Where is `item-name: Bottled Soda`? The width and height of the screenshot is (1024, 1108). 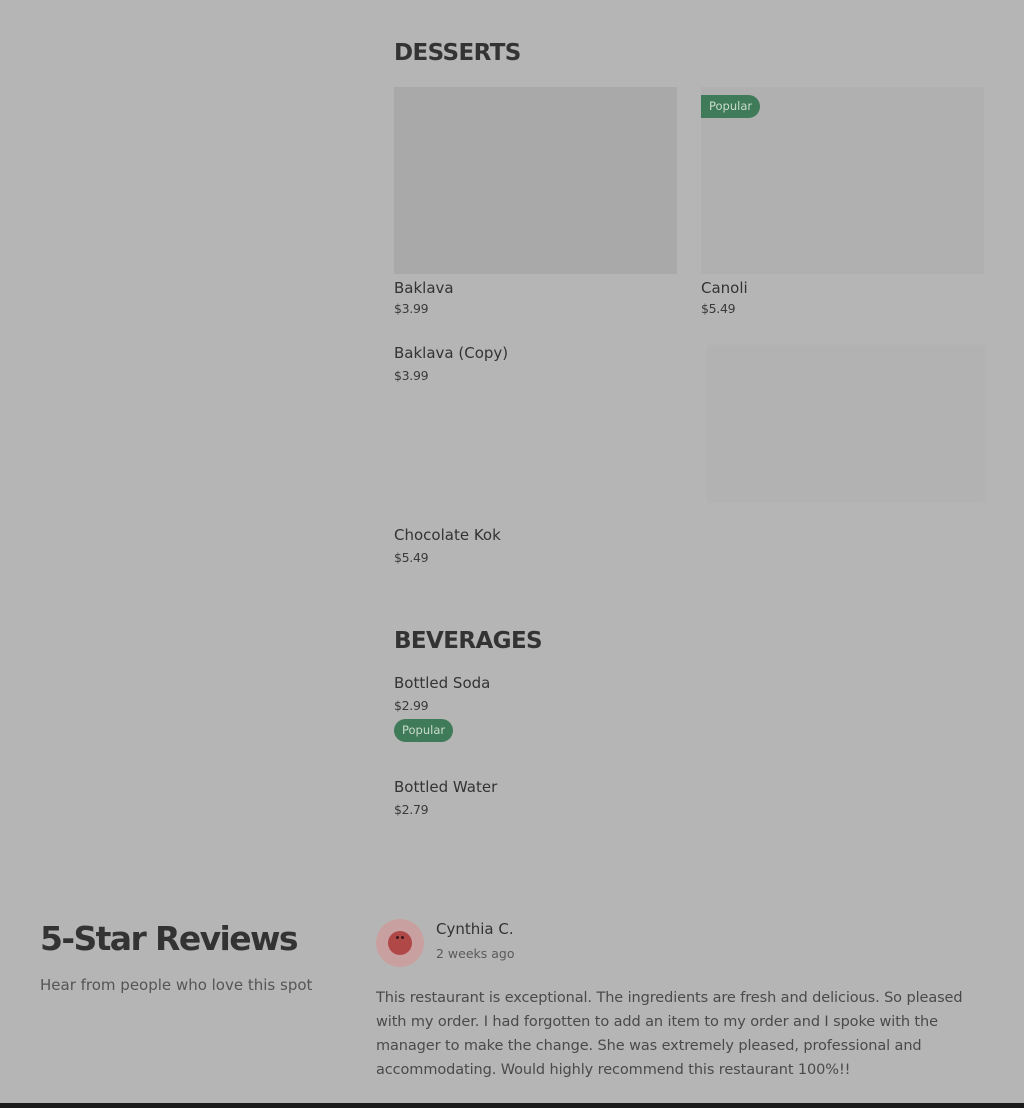
item-name: Bottled Soda is located at coordinates (442, 683).